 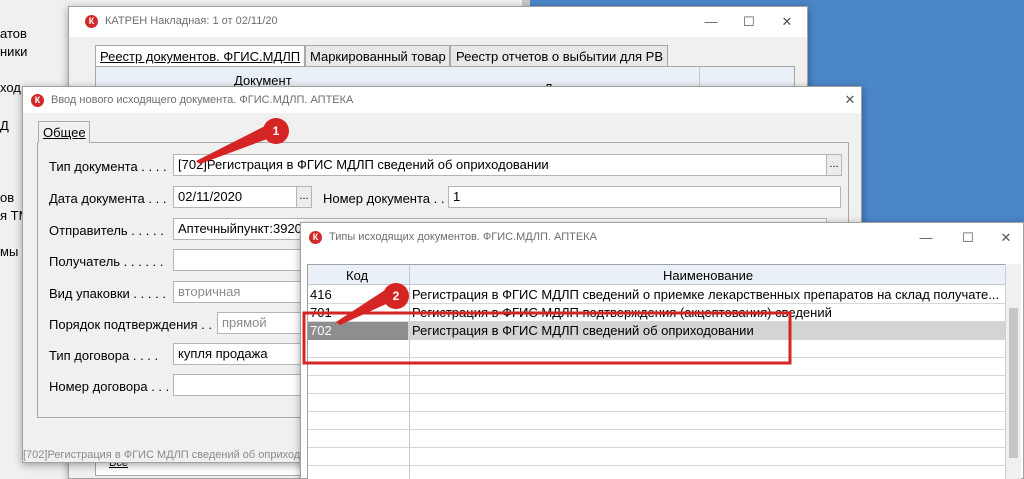 What do you see at coordinates (13, 33) in the screenshot?
I see `bg-text: атов` at bounding box center [13, 33].